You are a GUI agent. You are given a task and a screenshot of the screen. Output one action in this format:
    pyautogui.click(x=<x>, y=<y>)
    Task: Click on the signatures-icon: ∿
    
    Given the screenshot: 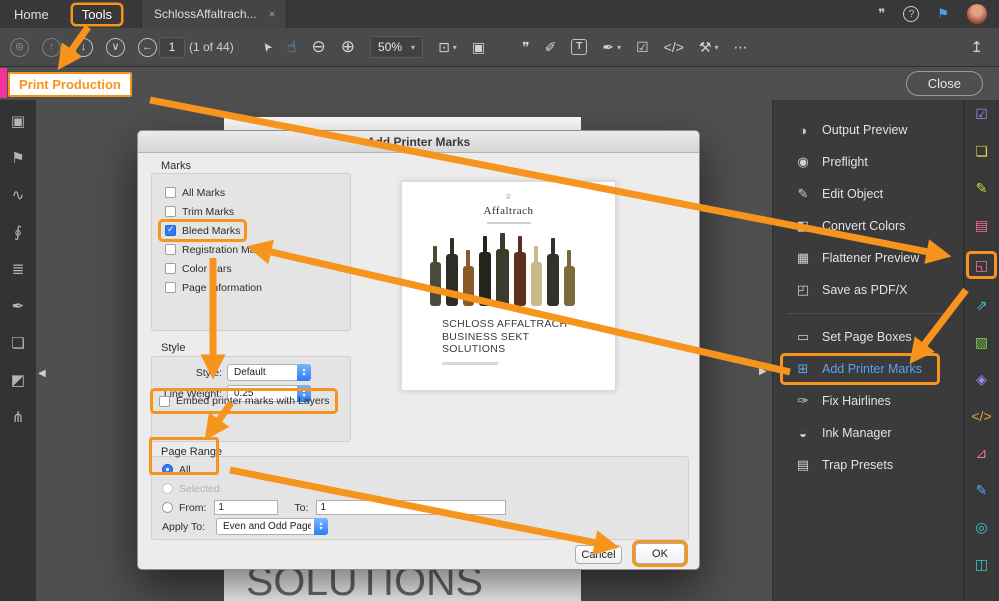 What is the action you would take?
    pyautogui.click(x=18, y=196)
    